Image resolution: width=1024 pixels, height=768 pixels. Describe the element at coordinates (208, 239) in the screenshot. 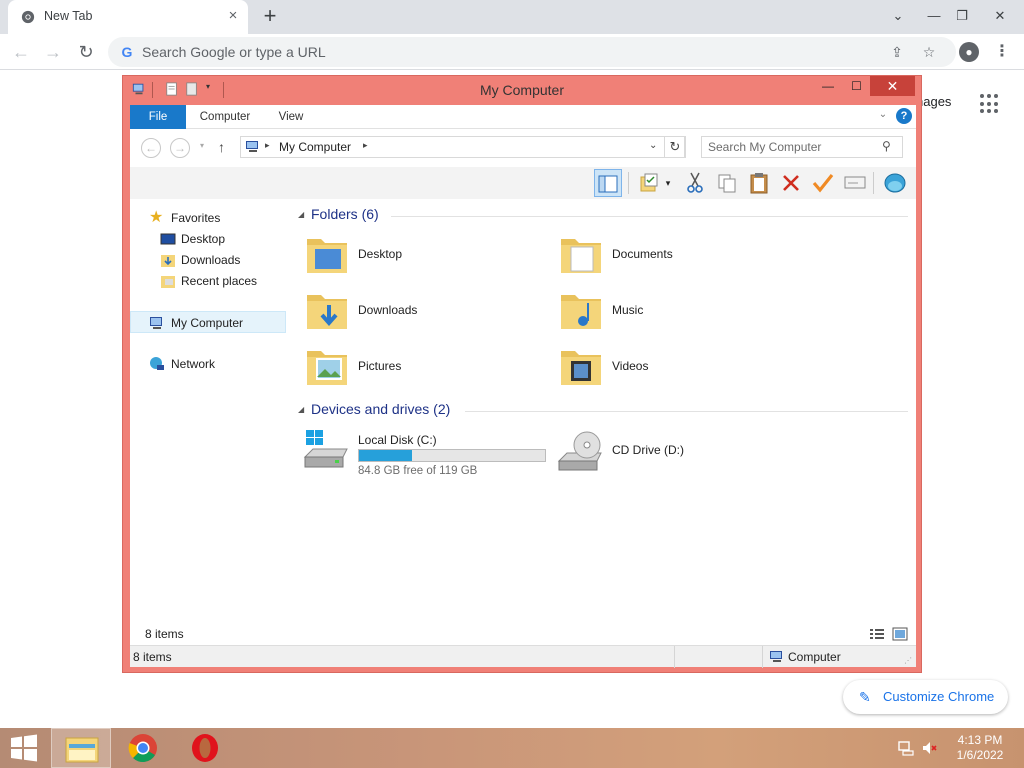

I see `nav-item-desktop: Desktop` at that location.